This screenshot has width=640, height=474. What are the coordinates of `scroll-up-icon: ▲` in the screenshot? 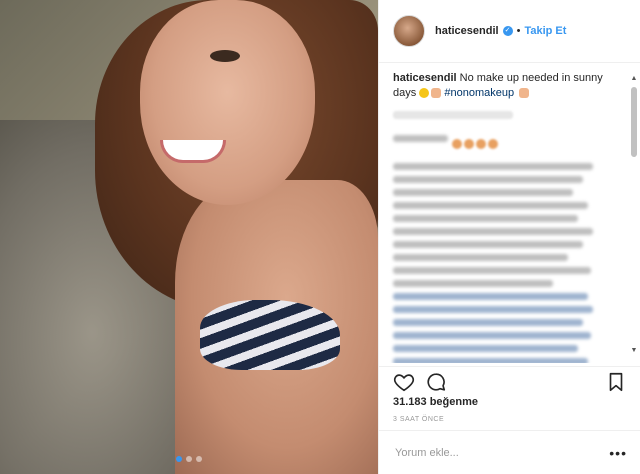 It's located at (634, 79).